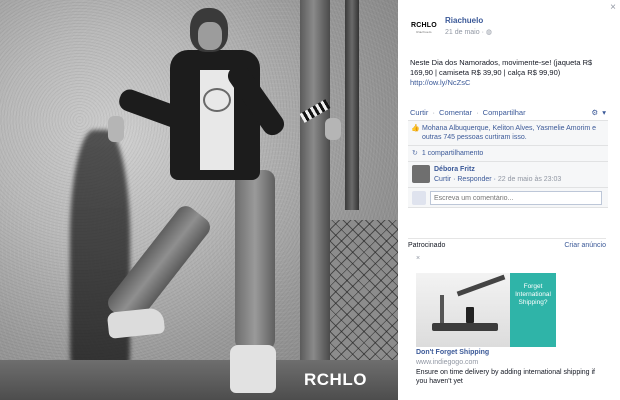  I want to click on comment-button: Comentar, so click(455, 112).